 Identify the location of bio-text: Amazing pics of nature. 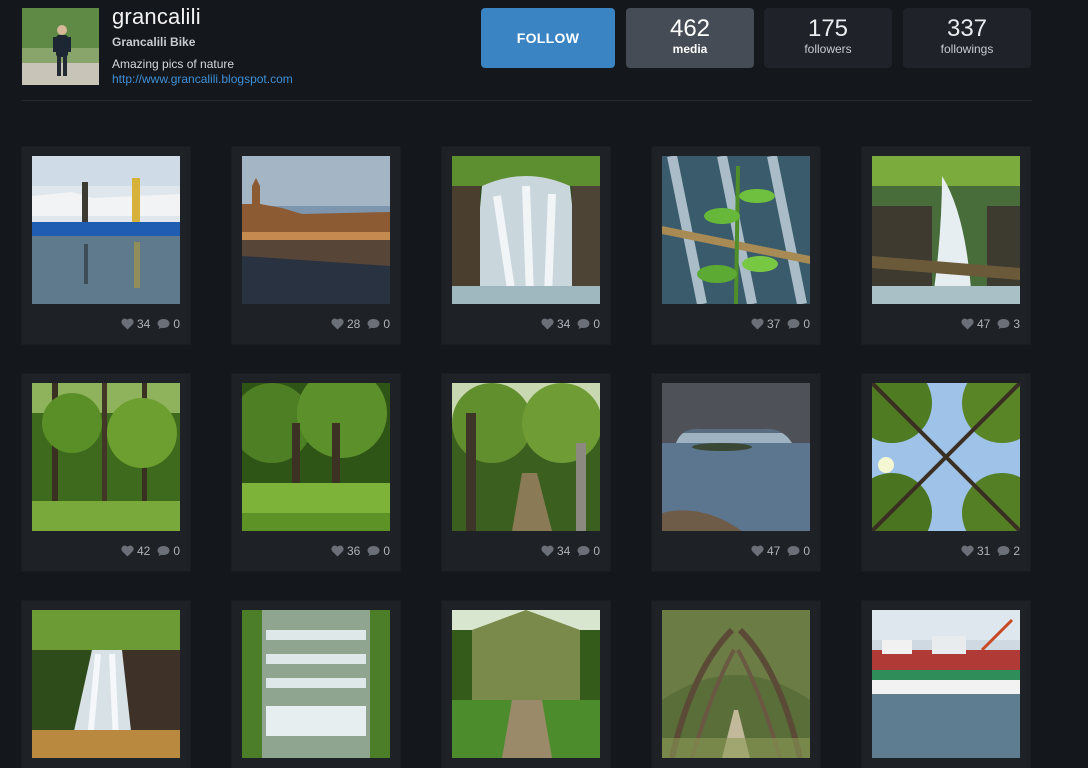
(173, 64).